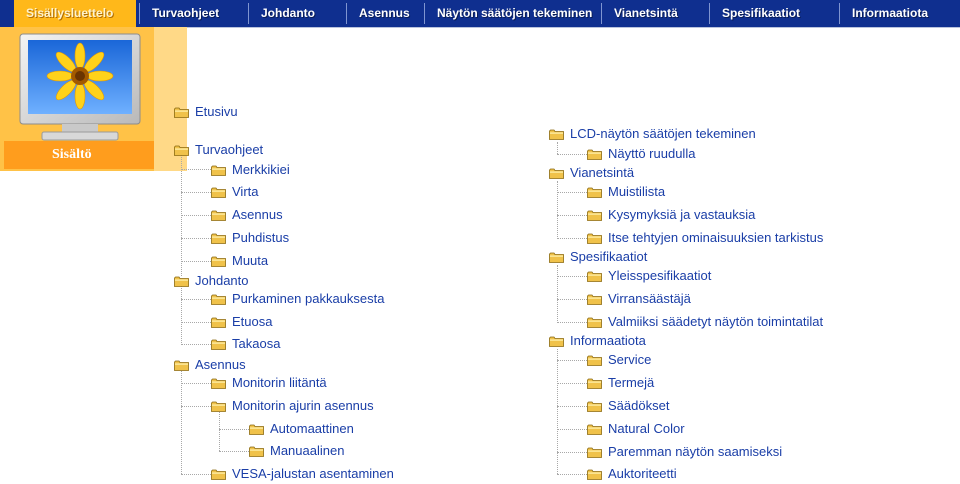 The image size is (960, 484). What do you see at coordinates (642, 473) in the screenshot?
I see `tree-item-label: Auktoriteetti` at bounding box center [642, 473].